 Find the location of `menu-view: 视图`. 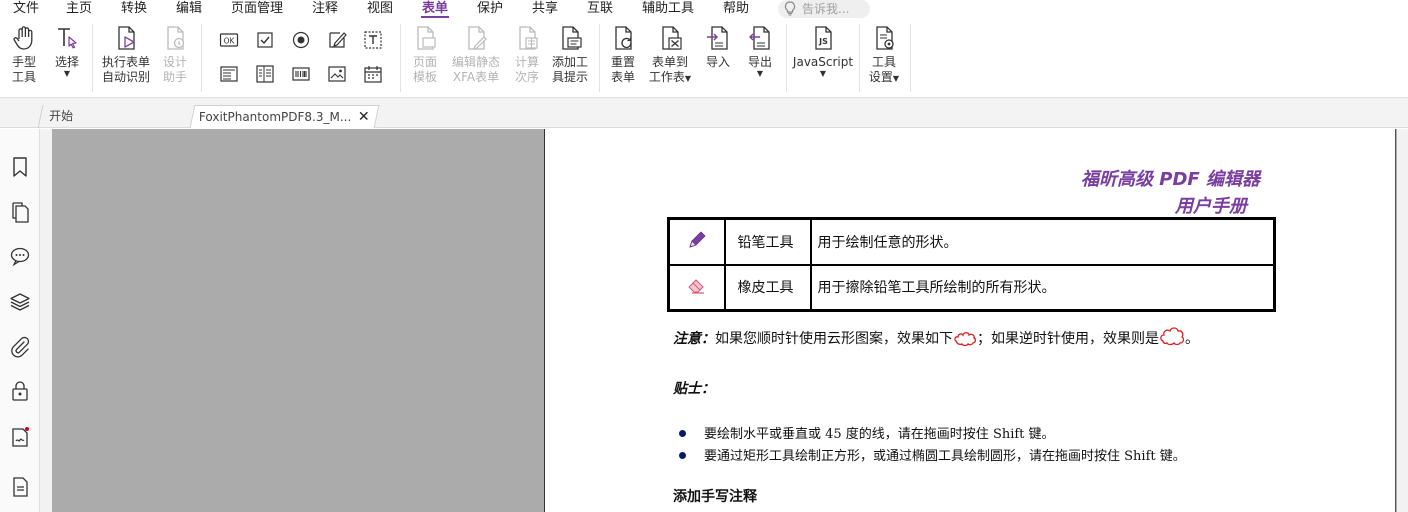

menu-view: 视图 is located at coordinates (380, 9).